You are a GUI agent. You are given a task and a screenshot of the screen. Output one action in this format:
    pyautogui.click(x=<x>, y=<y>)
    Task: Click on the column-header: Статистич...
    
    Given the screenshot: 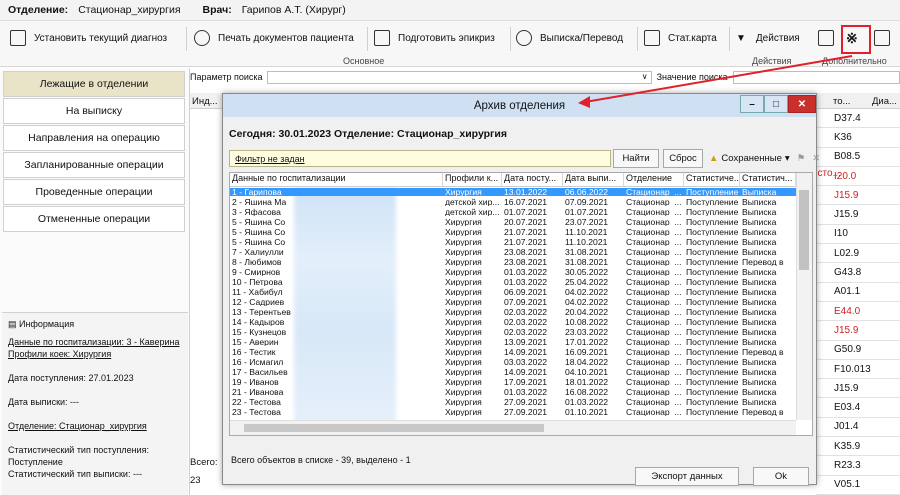 What is the action you would take?
    pyautogui.click(x=768, y=180)
    